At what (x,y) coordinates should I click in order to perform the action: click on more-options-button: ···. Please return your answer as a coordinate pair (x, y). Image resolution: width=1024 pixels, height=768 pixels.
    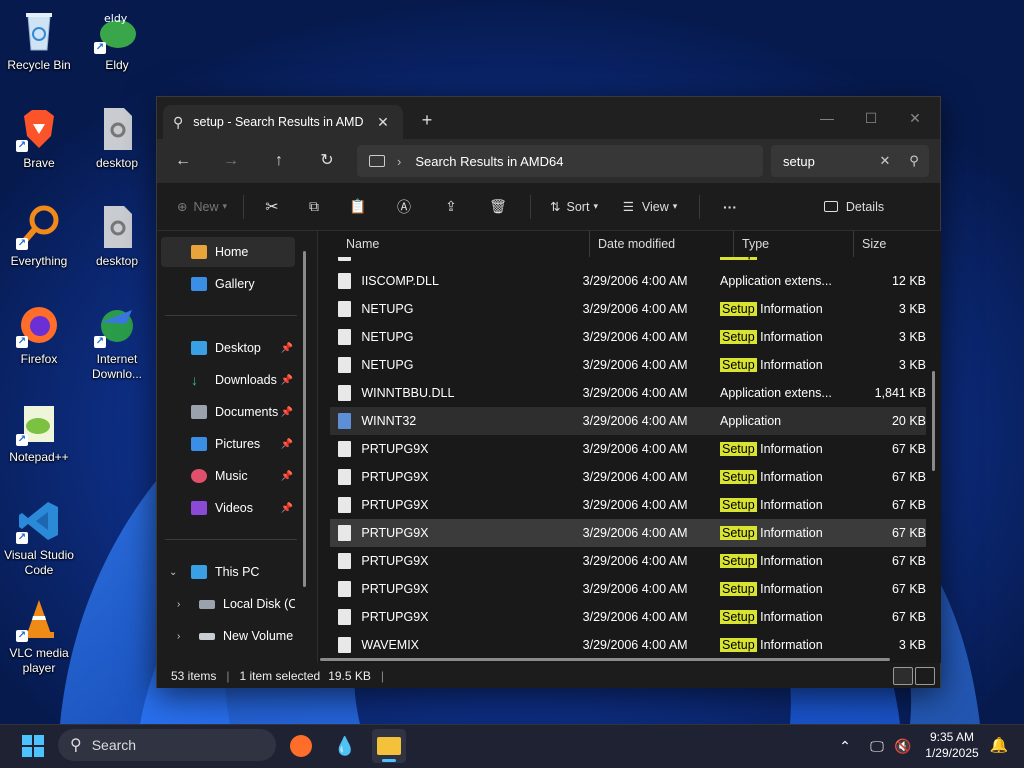
    Looking at the image, I should click on (730, 207).